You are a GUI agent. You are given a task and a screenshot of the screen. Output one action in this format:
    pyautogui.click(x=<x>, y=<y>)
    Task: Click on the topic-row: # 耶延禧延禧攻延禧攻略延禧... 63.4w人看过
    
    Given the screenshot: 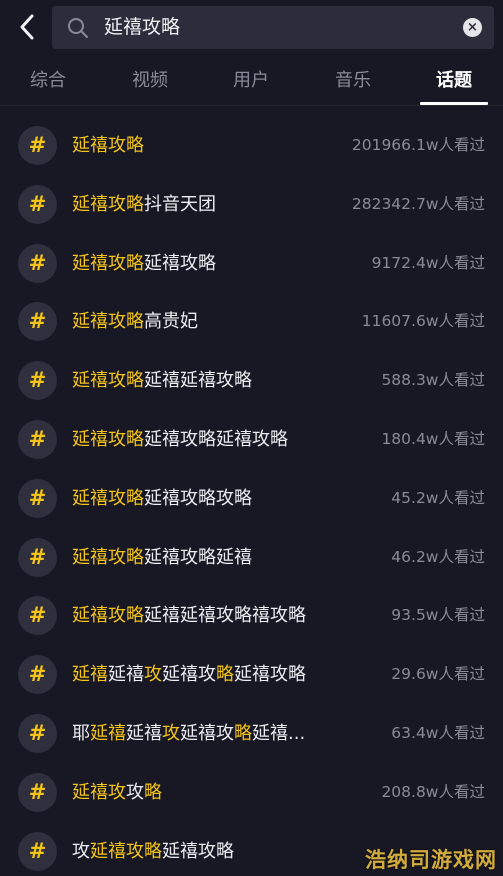 What is the action you would take?
    pyautogui.click(x=251, y=733)
    